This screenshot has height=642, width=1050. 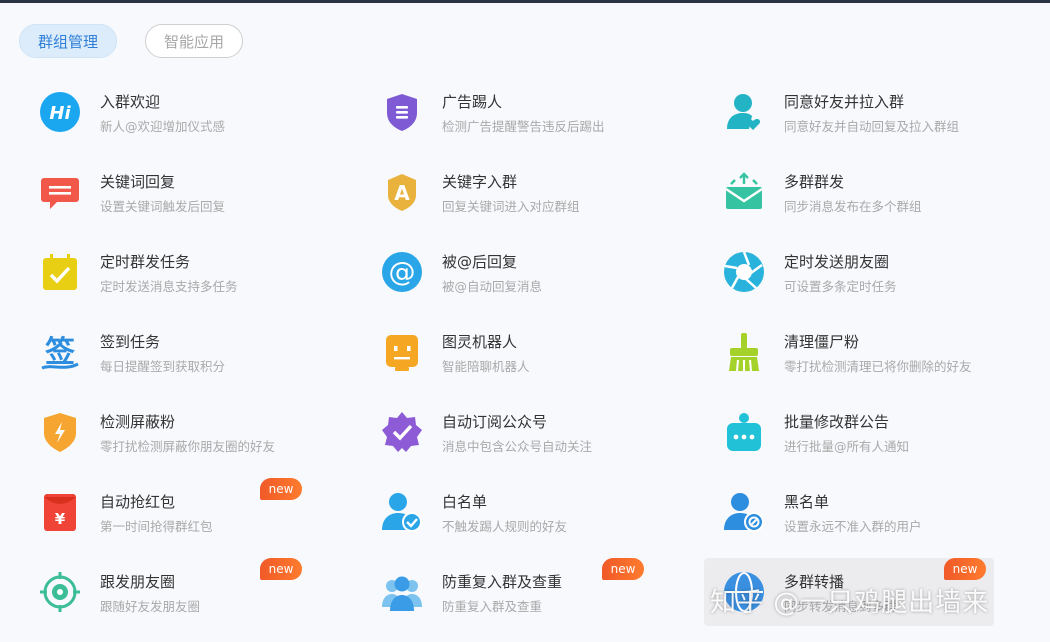 What do you see at coordinates (190, 186) in the screenshot?
I see `feature-item-keyword-reply: 关键词回复 设置关键词触发后回复` at bounding box center [190, 186].